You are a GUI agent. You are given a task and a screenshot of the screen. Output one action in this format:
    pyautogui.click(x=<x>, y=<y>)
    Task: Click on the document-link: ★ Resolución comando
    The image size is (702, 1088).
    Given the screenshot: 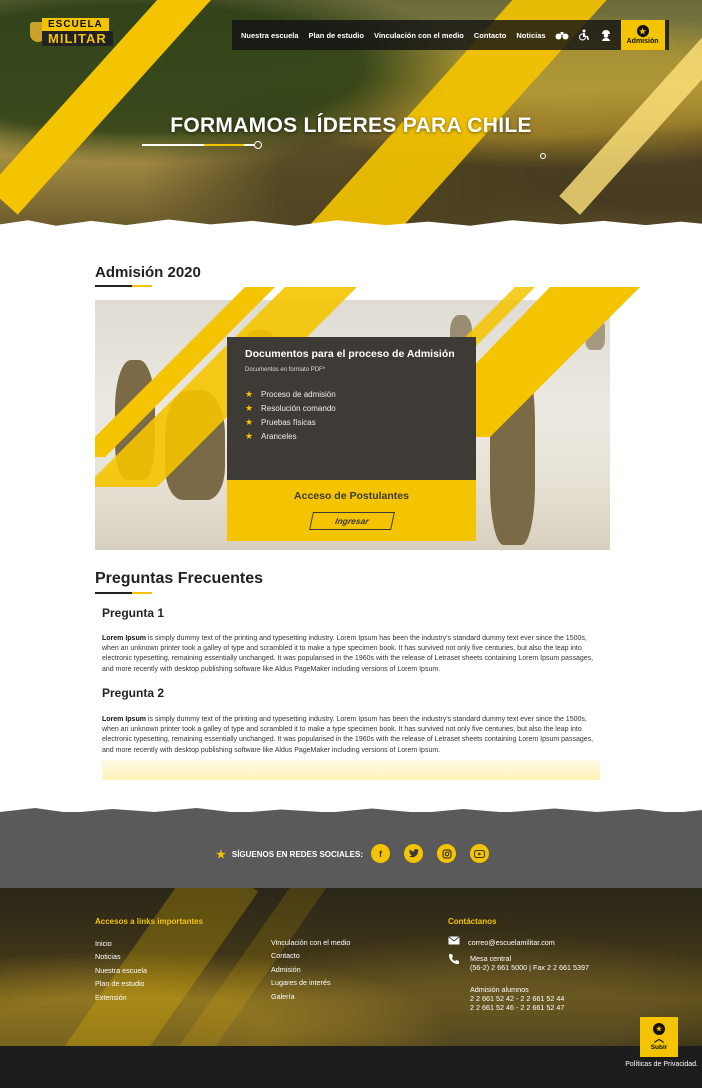 What is the action you would take?
    pyautogui.click(x=351, y=408)
    